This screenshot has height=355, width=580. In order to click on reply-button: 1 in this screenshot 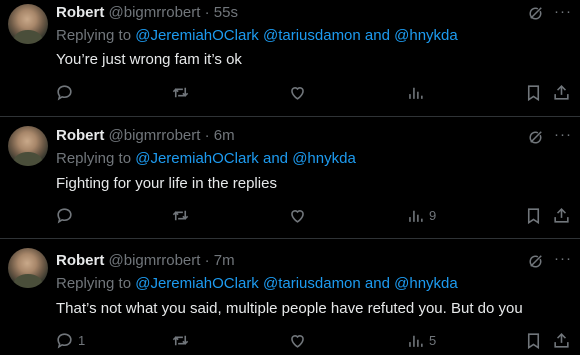, I will do `click(70, 340)`.